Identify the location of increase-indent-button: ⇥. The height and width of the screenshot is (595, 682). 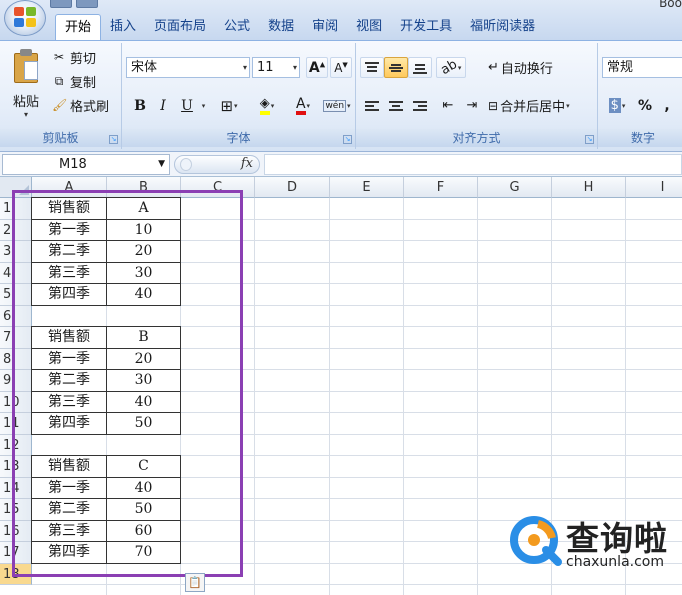
(472, 105).